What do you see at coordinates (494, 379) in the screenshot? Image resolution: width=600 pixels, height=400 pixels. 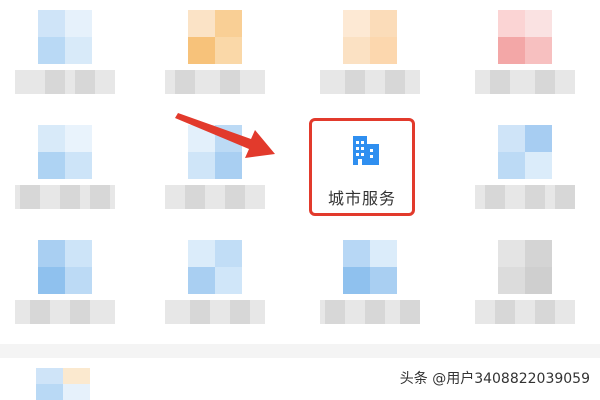 I see `watermark-text: 头条 @用户3408822039059` at bounding box center [494, 379].